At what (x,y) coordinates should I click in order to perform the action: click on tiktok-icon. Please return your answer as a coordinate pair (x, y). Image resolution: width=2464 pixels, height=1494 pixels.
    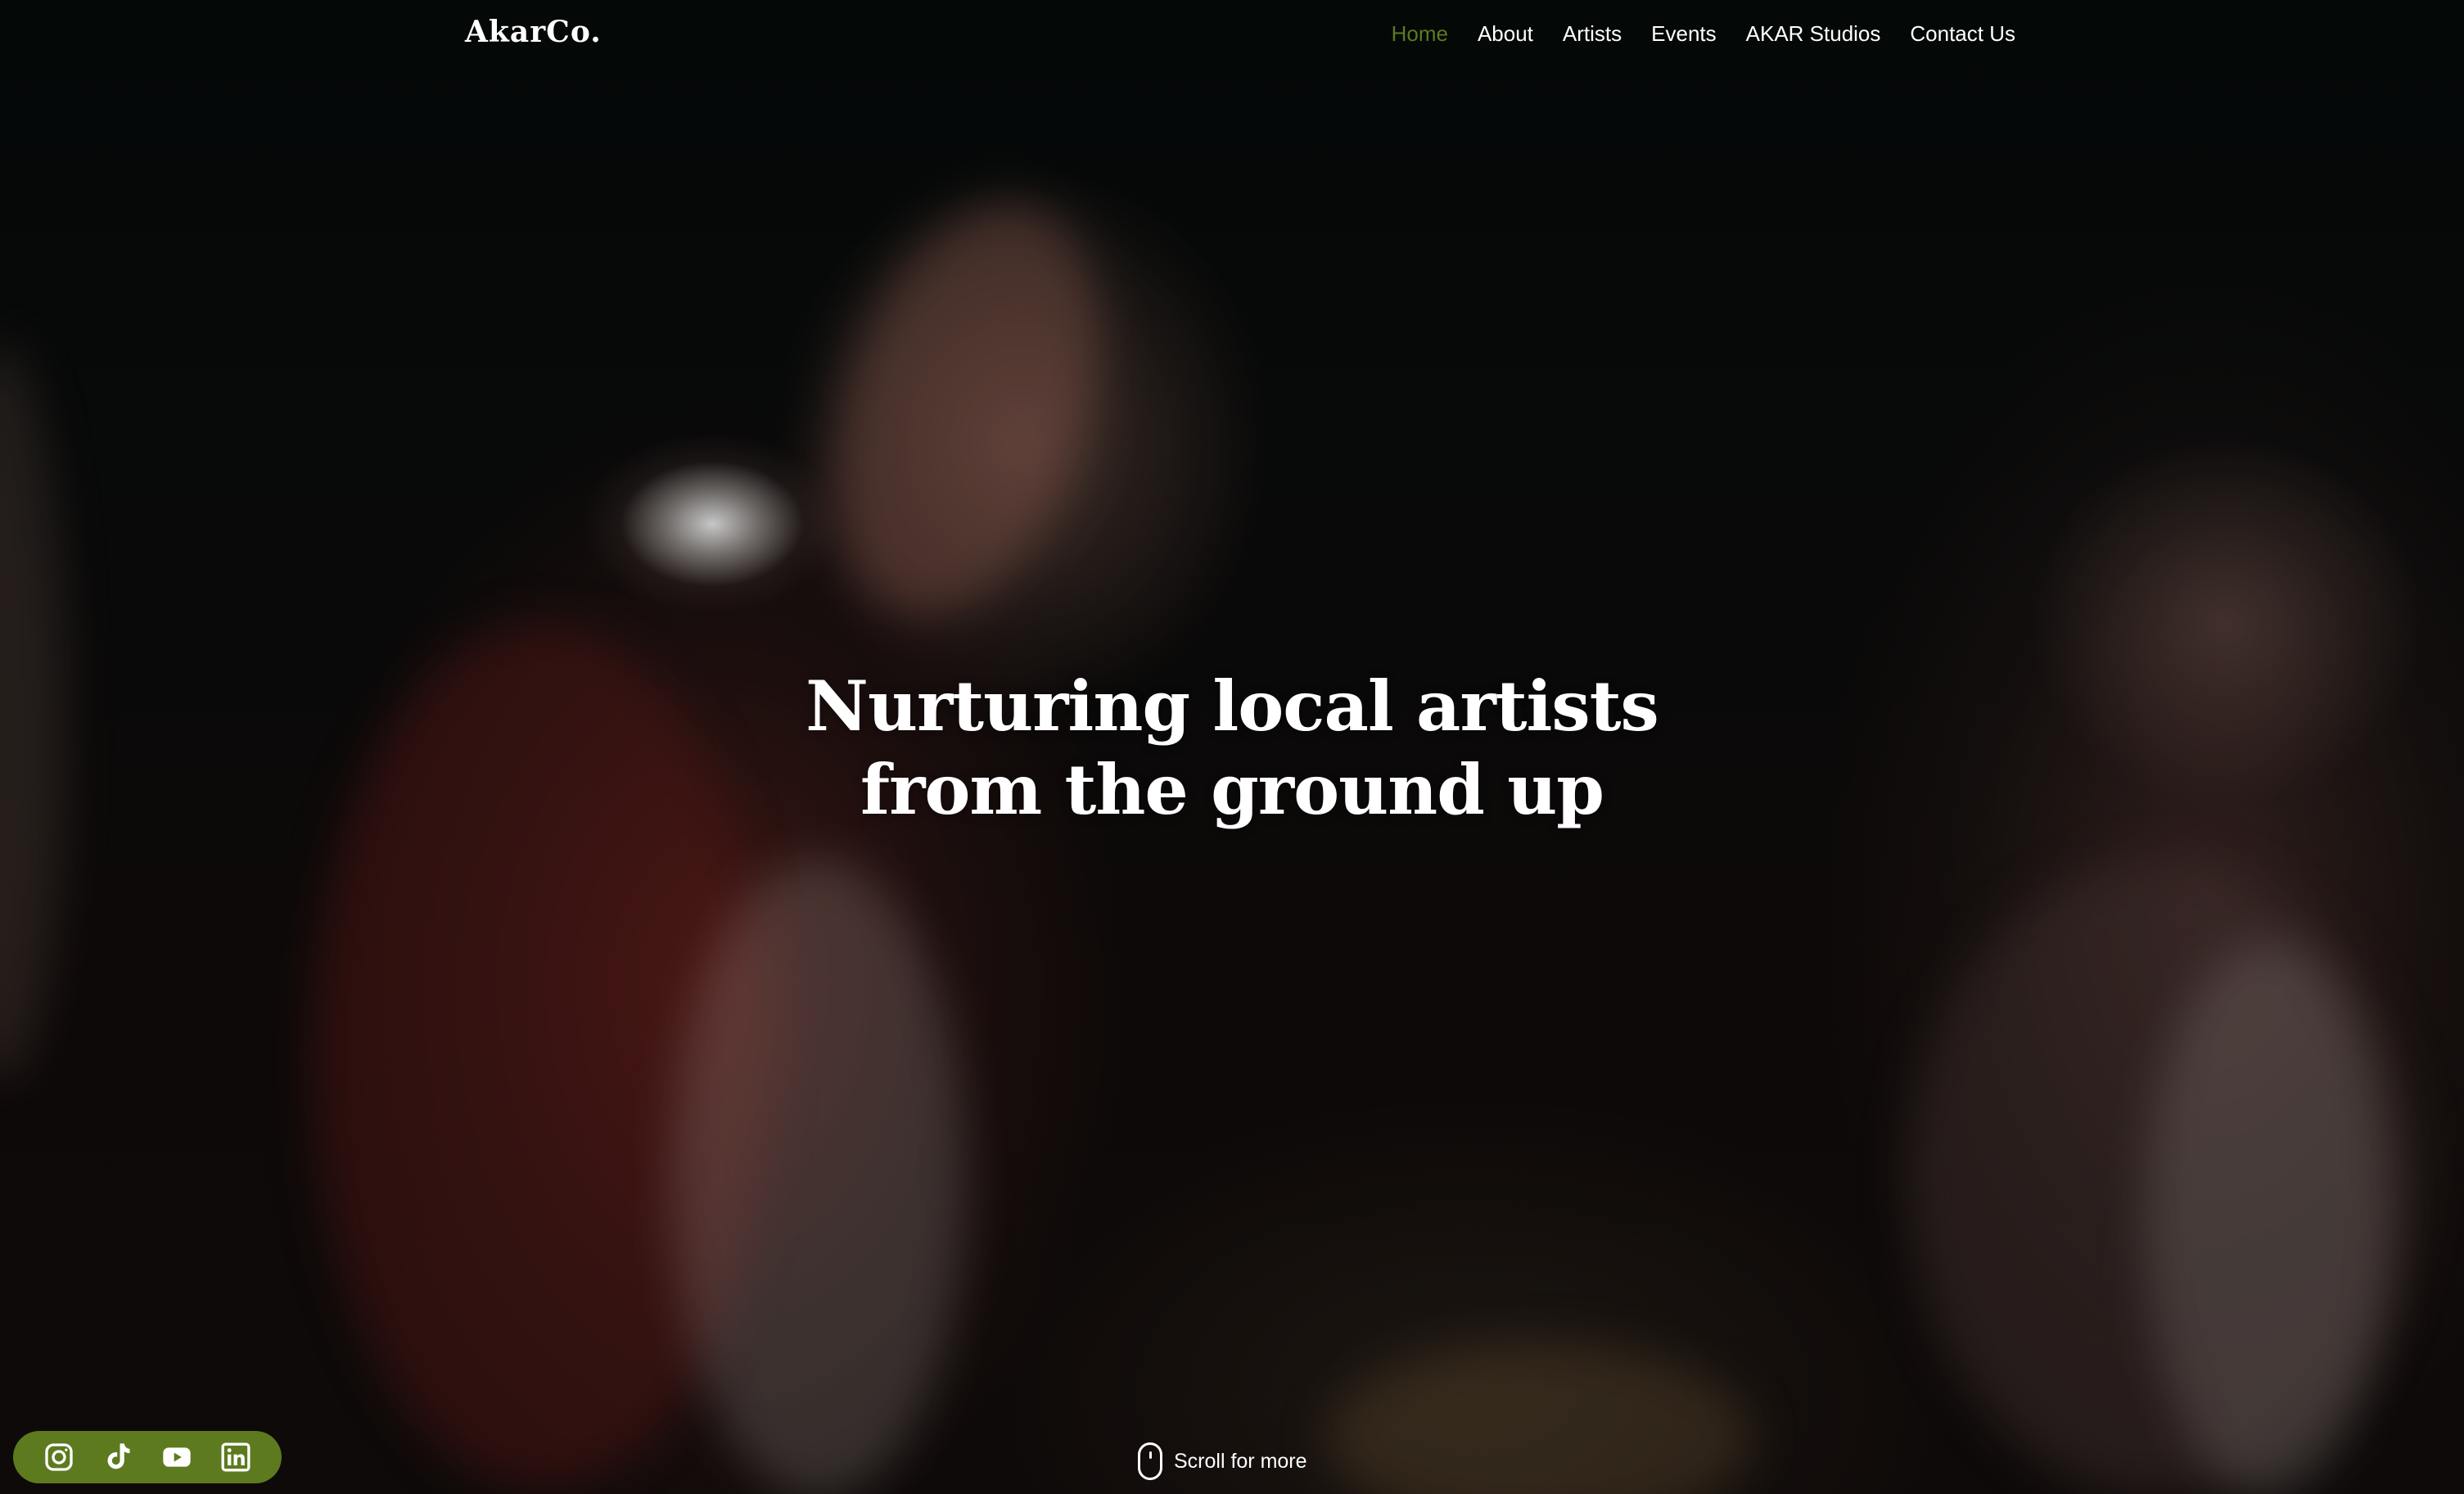
    Looking at the image, I should click on (119, 1456).